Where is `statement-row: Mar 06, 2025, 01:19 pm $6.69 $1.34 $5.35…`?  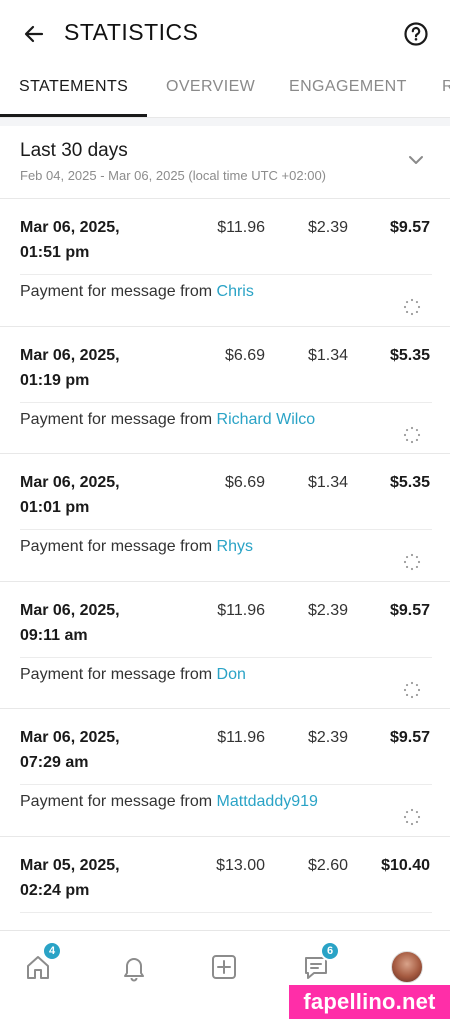 statement-row: Mar 06, 2025, 01:19 pm $6.69 $1.34 $5.35… is located at coordinates (225, 390).